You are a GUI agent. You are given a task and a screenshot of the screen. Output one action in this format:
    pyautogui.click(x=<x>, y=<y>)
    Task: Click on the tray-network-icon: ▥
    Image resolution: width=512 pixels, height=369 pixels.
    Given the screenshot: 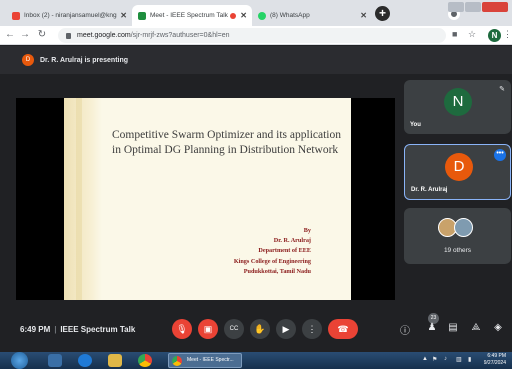 What is the action you would take?
    pyautogui.click(x=459, y=359)
    